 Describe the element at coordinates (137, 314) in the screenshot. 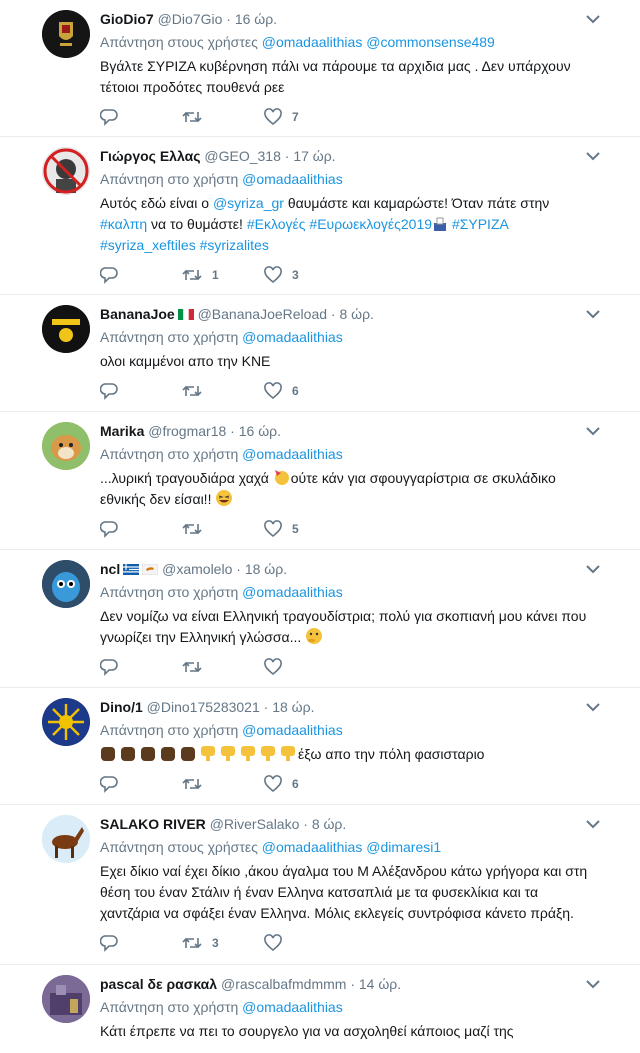

I see `display-name: BananaJoe` at that location.